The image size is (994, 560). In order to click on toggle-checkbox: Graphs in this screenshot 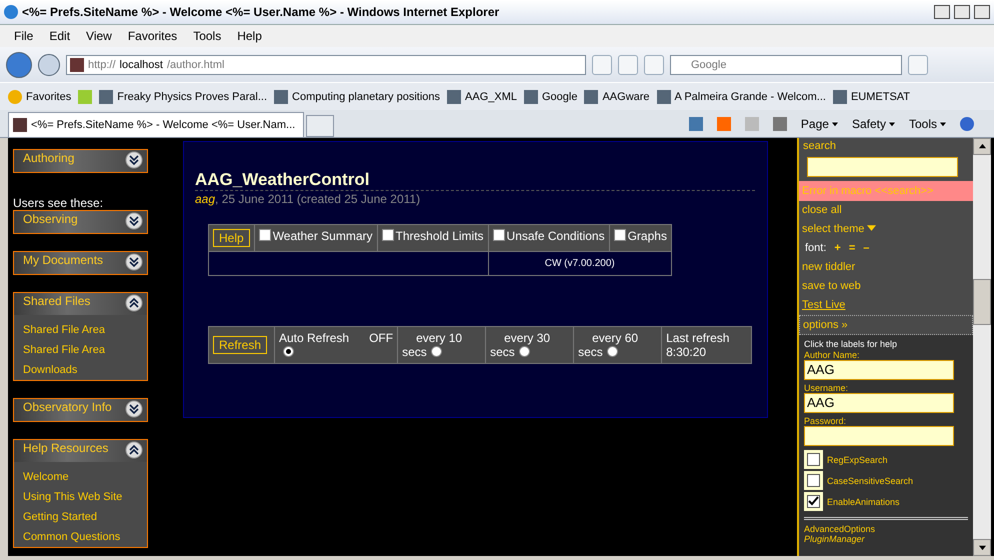, I will do `click(640, 238)`.